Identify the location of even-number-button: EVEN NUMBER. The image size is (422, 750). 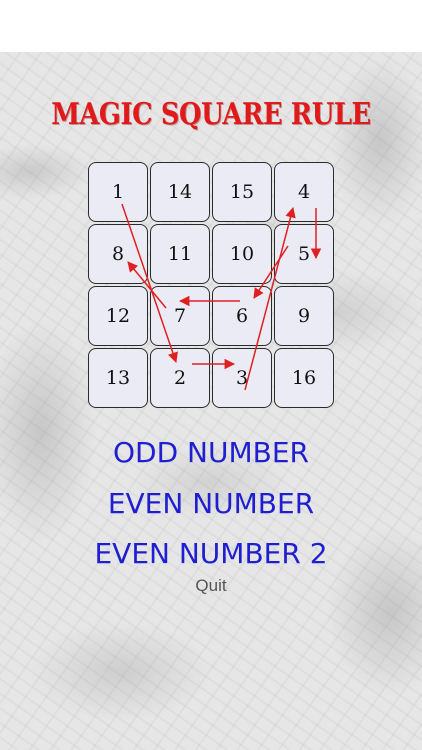
(211, 503).